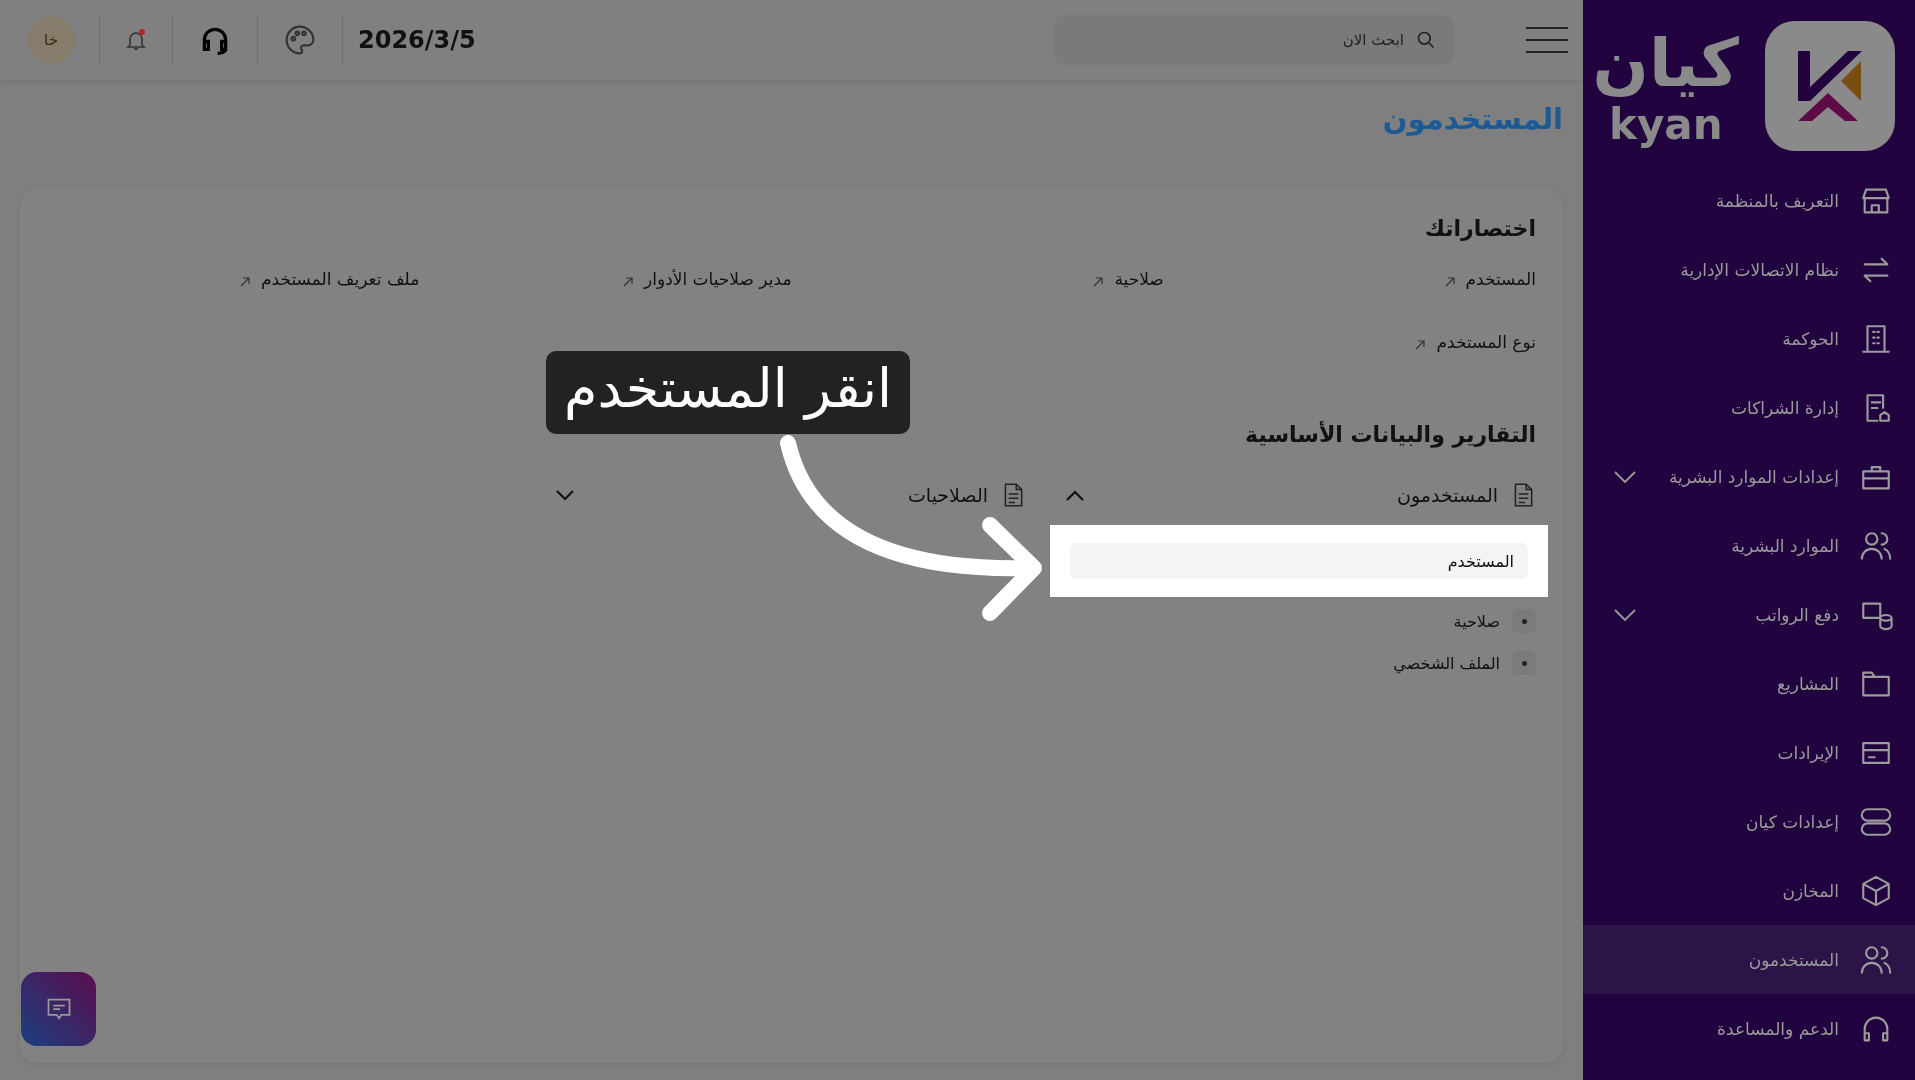  Describe the element at coordinates (707, 279) in the screenshot. I see `shortcut-link: مدير صلاحيات الأدوار` at that location.